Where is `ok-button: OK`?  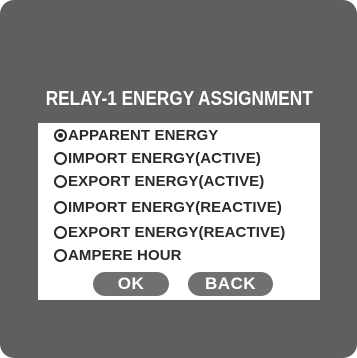 ok-button: OK is located at coordinates (131, 284).